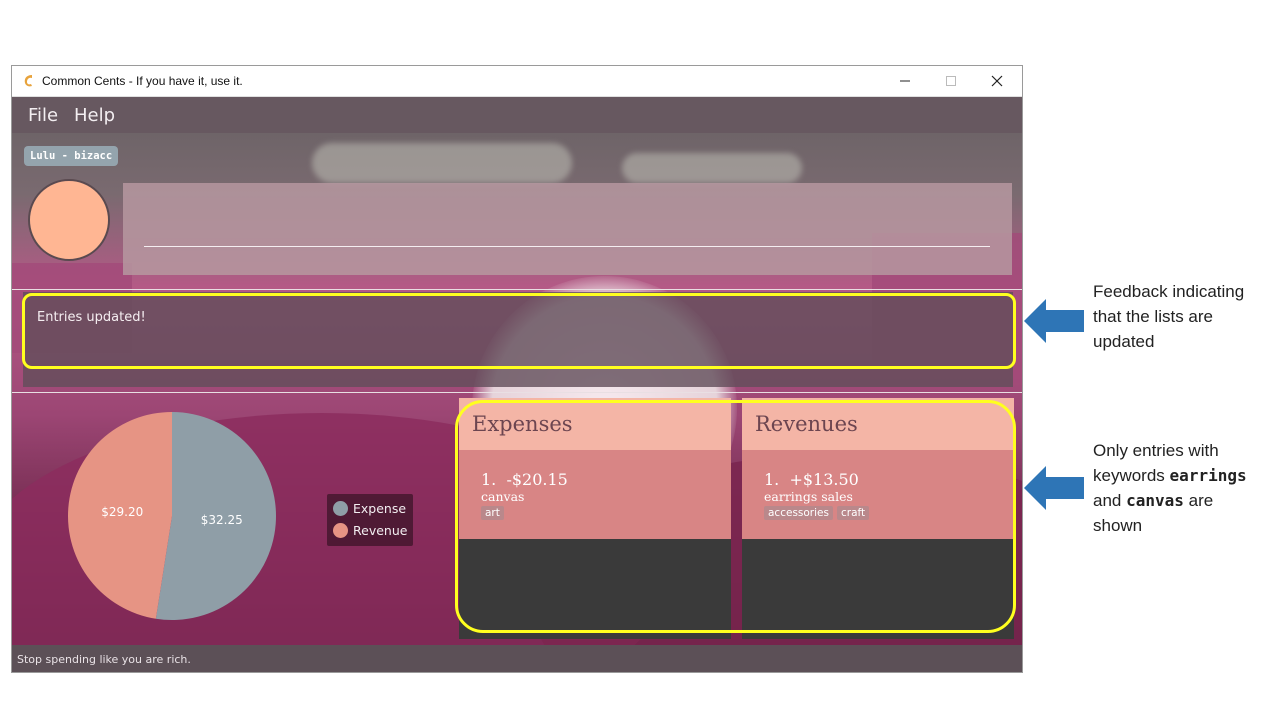 The height and width of the screenshot is (720, 1280). I want to click on note-line: Feedback indicating, so click(1169, 291).